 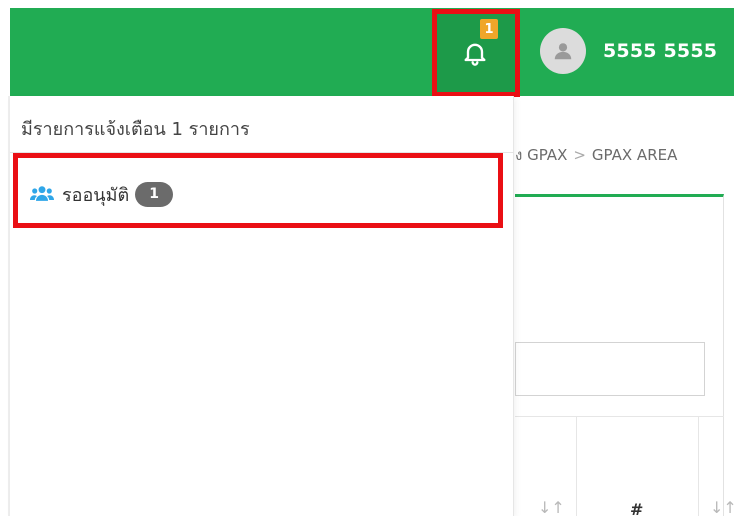 What do you see at coordinates (262, 152) in the screenshot?
I see `dropdown-divider` at bounding box center [262, 152].